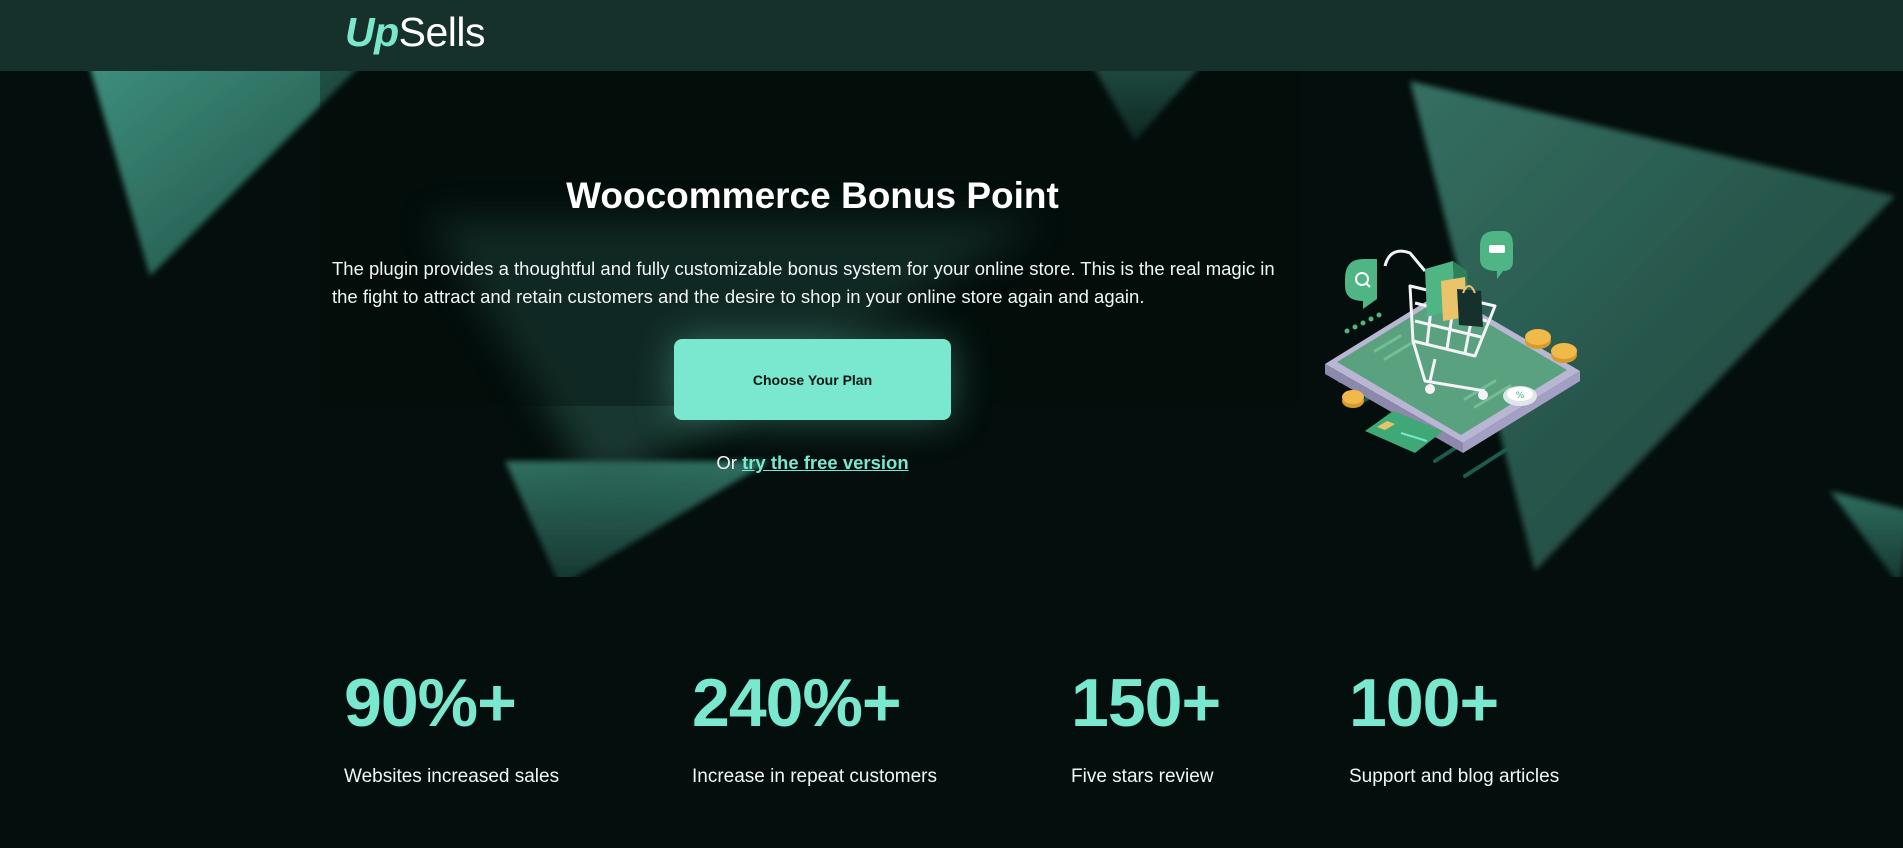 This screenshot has height=848, width=1903. Describe the element at coordinates (442, 32) in the screenshot. I see `logo-sells-text: Sells` at that location.